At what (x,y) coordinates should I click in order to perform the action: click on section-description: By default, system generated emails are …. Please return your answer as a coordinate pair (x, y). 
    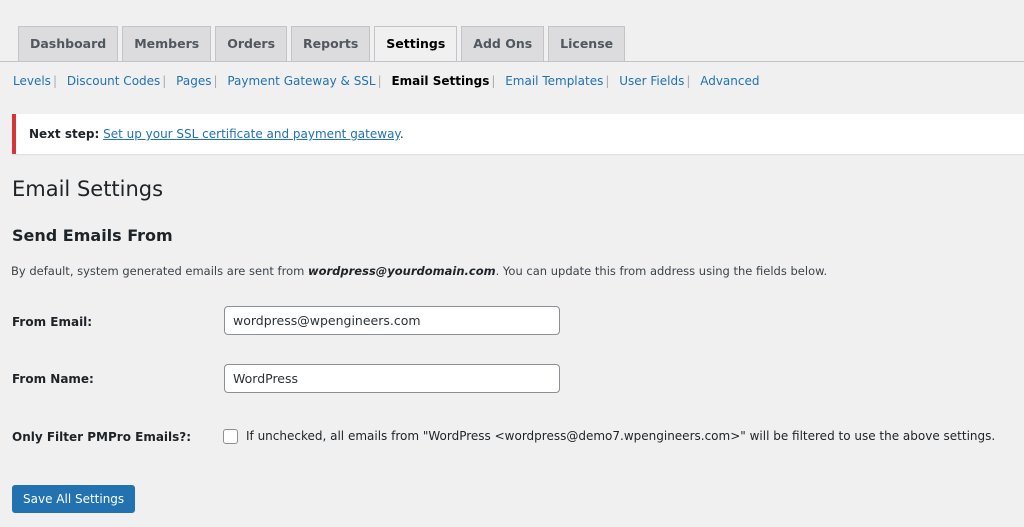
    Looking at the image, I should click on (419, 271).